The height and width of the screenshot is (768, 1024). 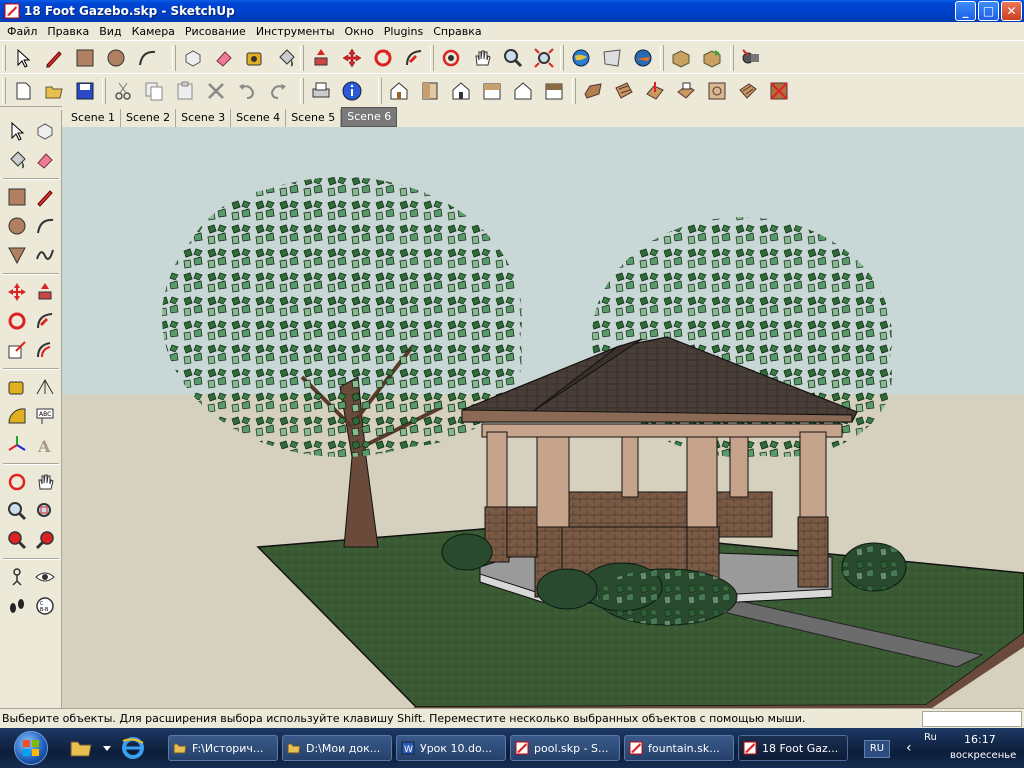 What do you see at coordinates (17, 226) in the screenshot?
I see `circle-icon` at bounding box center [17, 226].